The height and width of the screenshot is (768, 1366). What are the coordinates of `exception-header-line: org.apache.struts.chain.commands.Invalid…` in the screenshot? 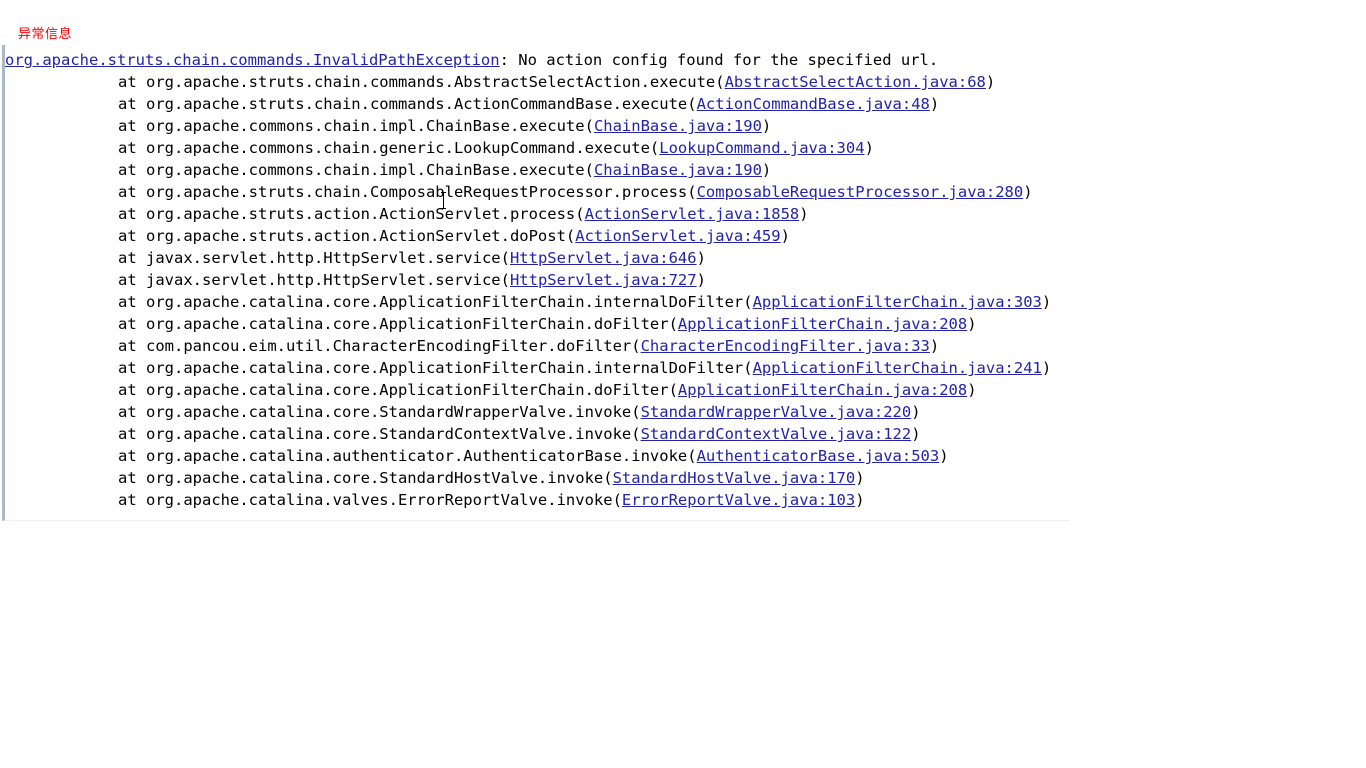 It's located at (537, 60).